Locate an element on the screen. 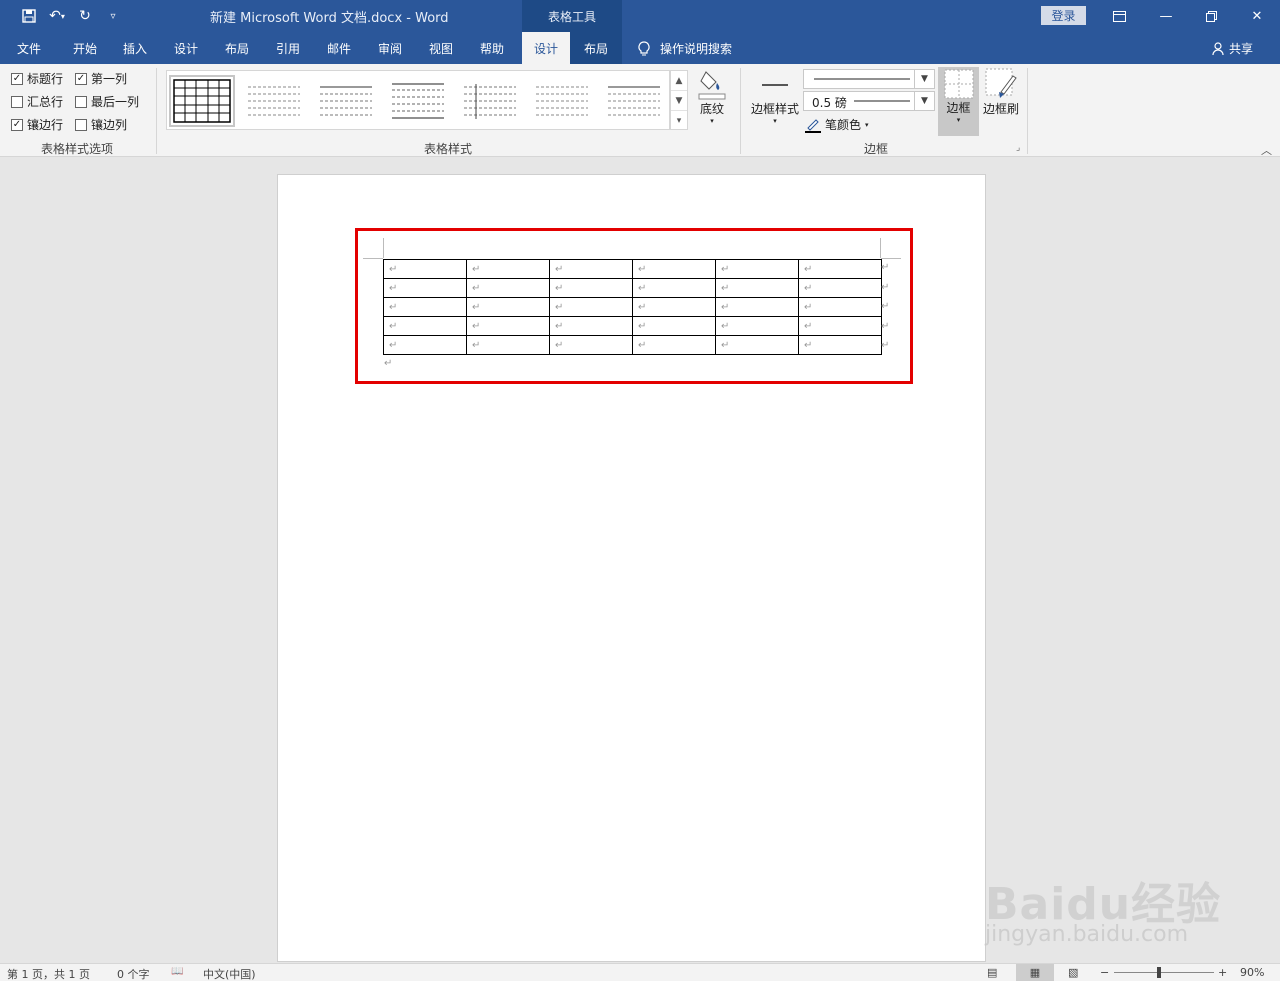  share-button: 共享 is located at coordinates (1232, 48).